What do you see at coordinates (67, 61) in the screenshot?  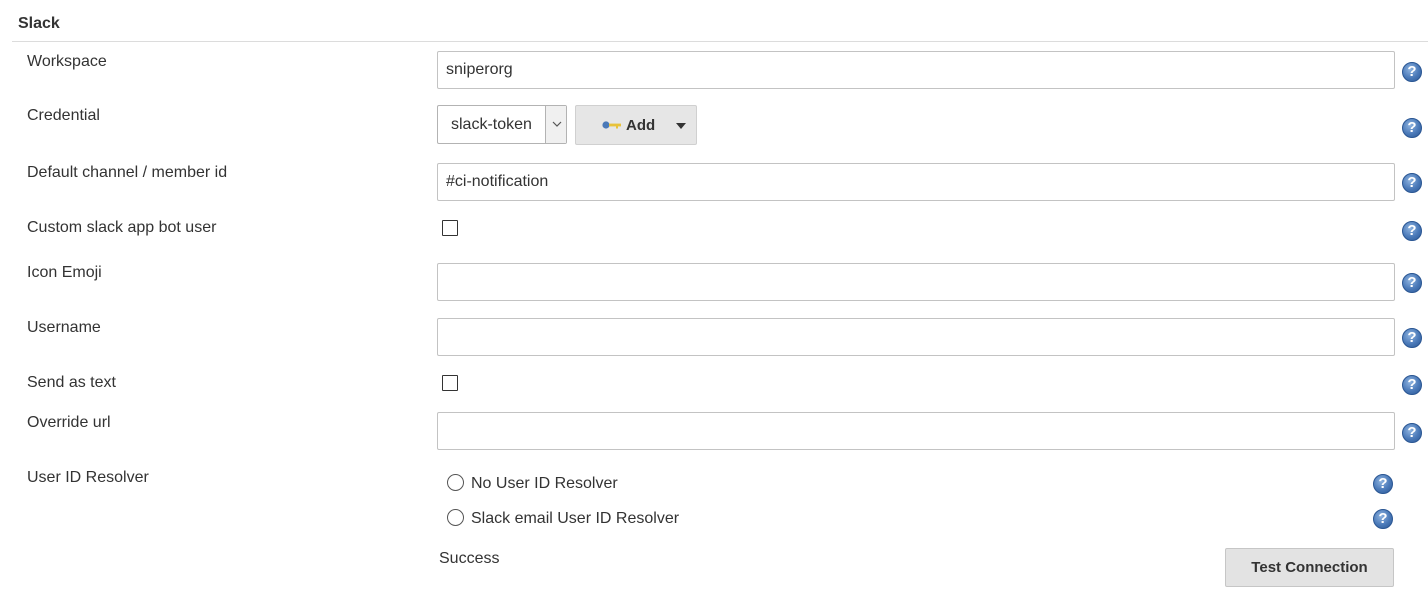 I see `workspace-label: Workspace` at bounding box center [67, 61].